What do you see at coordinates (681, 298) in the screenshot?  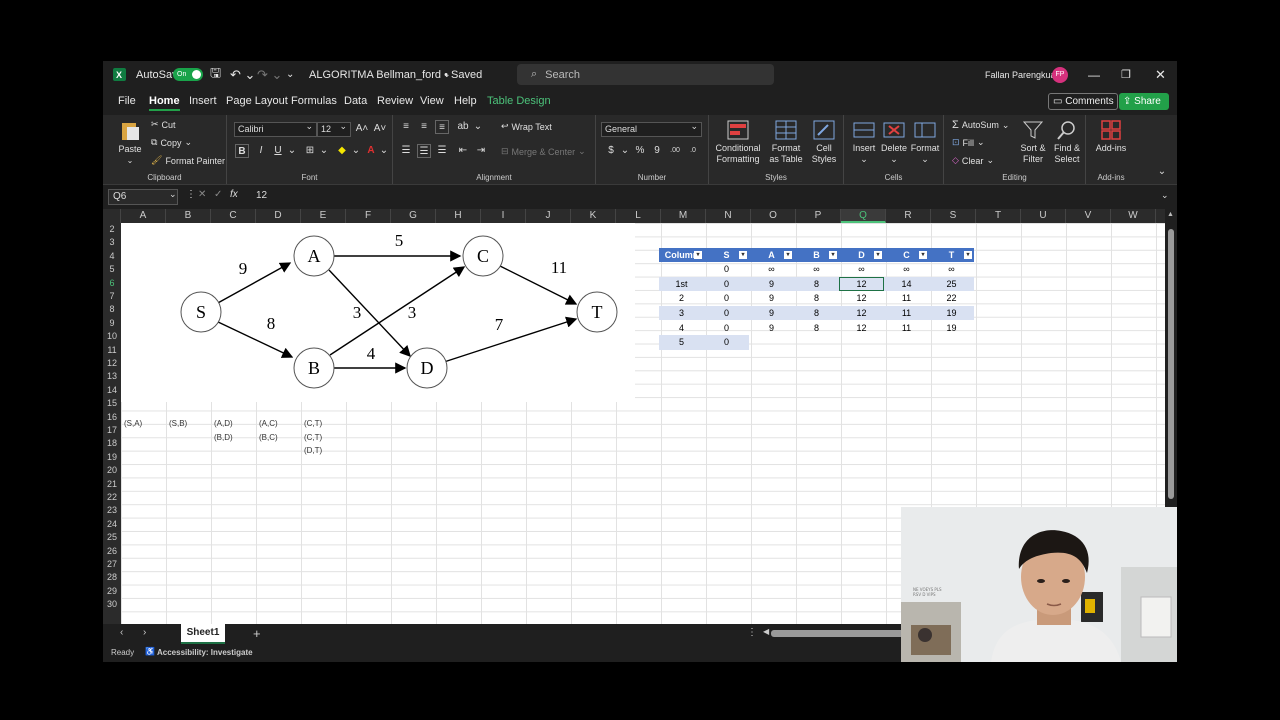 I see `table-cell: 2` at bounding box center [681, 298].